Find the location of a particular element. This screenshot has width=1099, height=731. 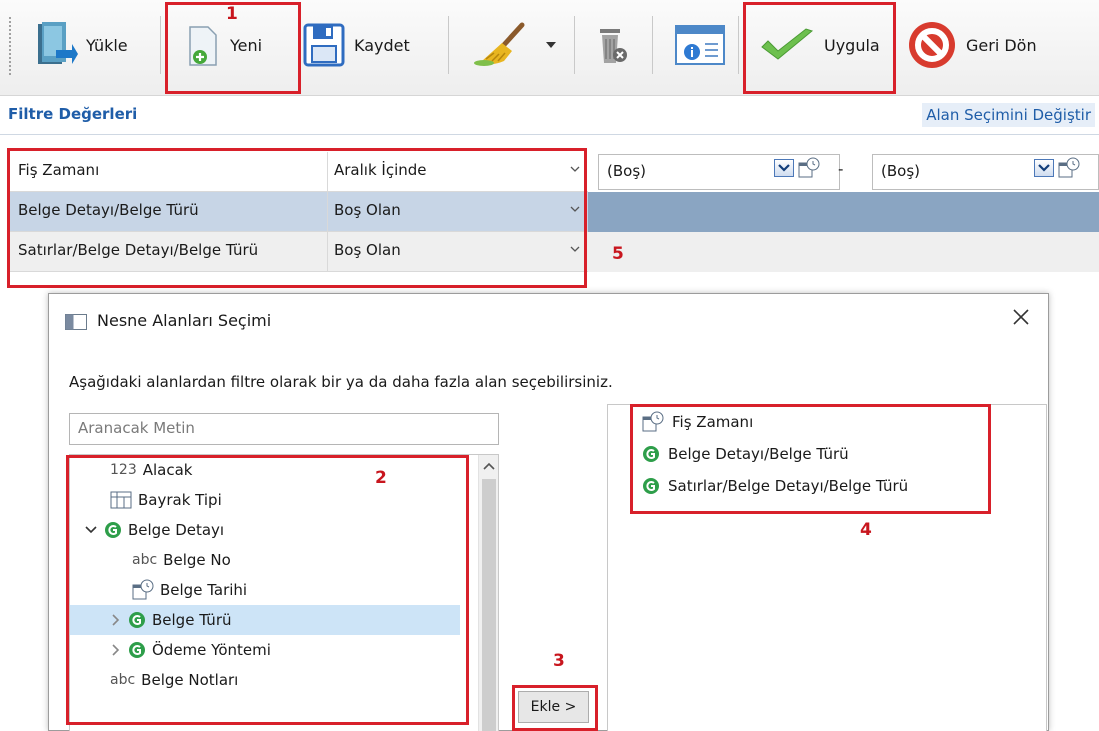

dropdown-arrow-icon is located at coordinates (551, 45).